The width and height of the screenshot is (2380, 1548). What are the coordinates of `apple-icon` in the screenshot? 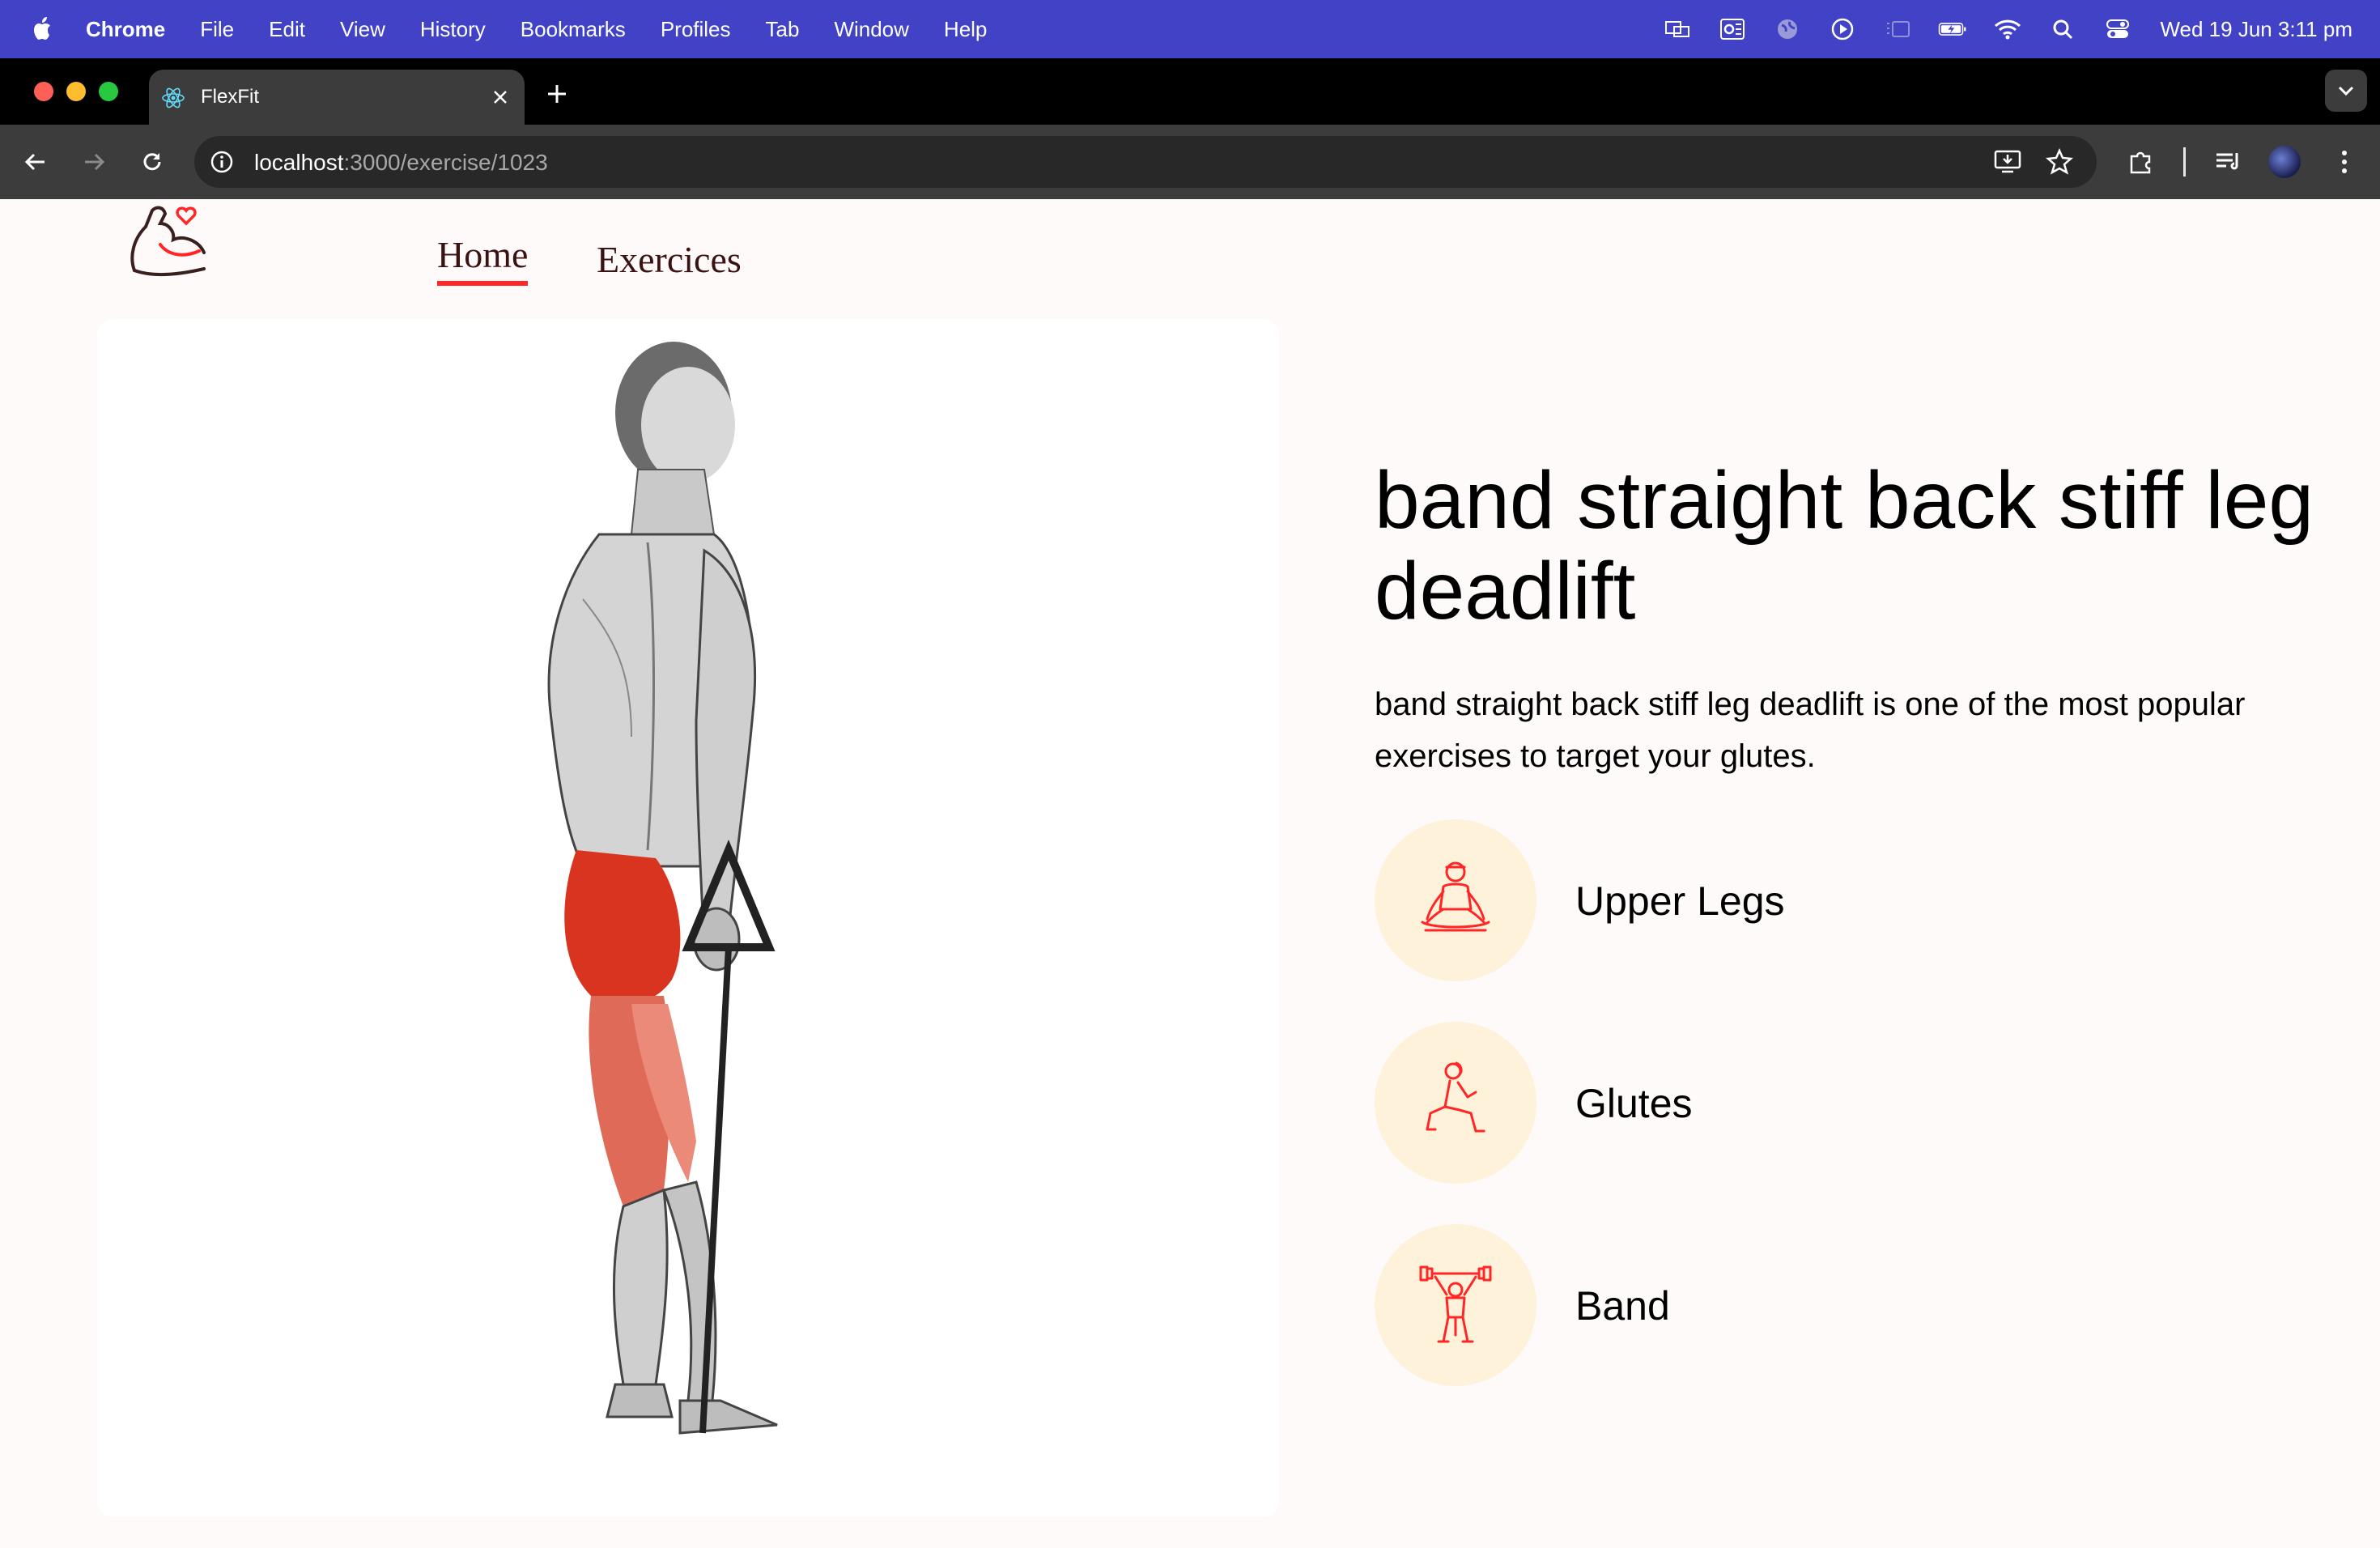 It's located at (43, 29).